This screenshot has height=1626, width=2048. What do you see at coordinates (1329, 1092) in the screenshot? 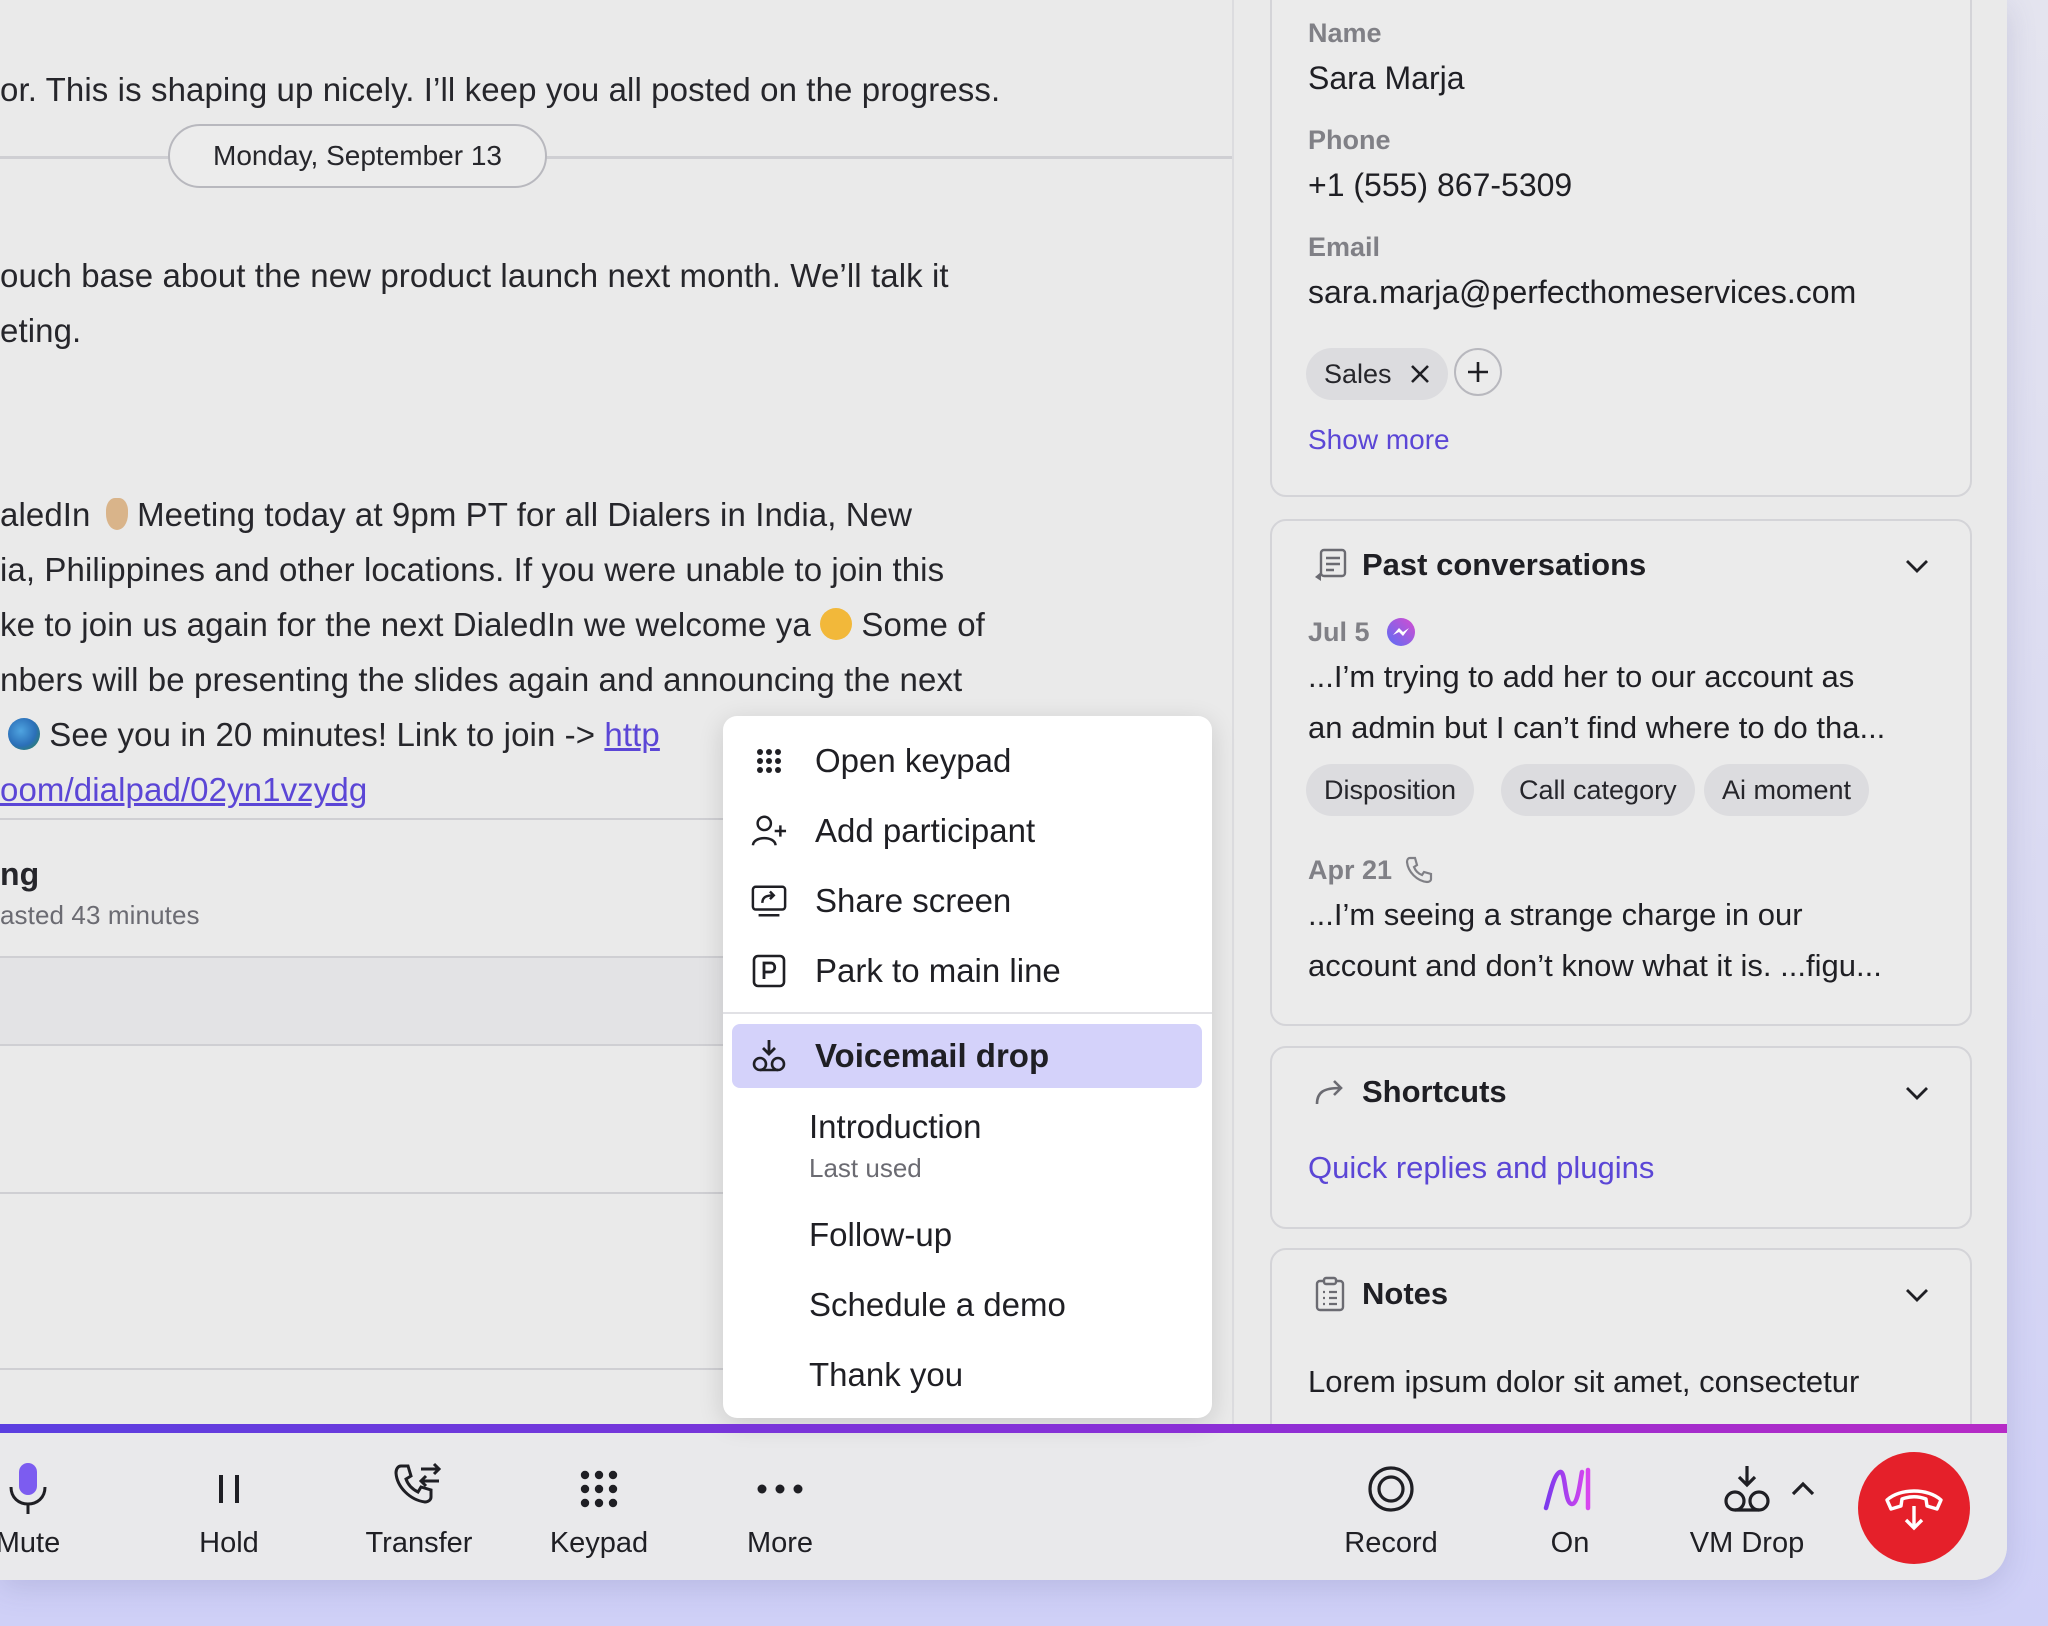
I see `share-arrow-icon` at bounding box center [1329, 1092].